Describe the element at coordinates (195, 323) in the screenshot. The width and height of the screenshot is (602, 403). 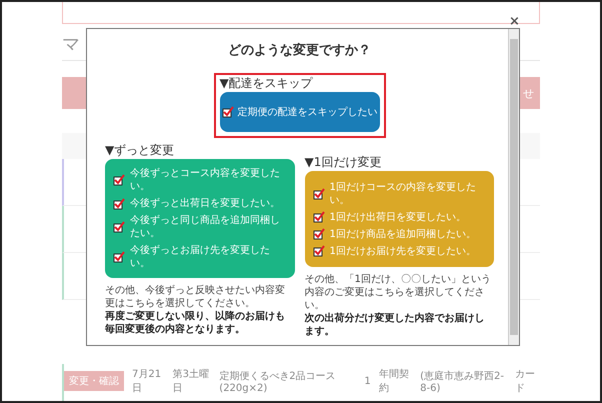
I see `note-text: 再度ご変更しない限り、以降のお届けも毎回変更後の内容となります。` at that location.